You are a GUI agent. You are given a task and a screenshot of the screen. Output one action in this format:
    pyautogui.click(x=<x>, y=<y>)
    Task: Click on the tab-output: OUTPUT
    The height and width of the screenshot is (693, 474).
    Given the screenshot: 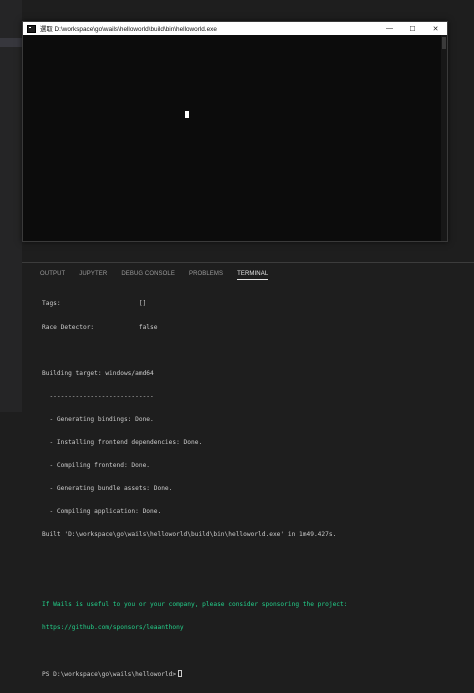 What is the action you would take?
    pyautogui.click(x=52, y=275)
    